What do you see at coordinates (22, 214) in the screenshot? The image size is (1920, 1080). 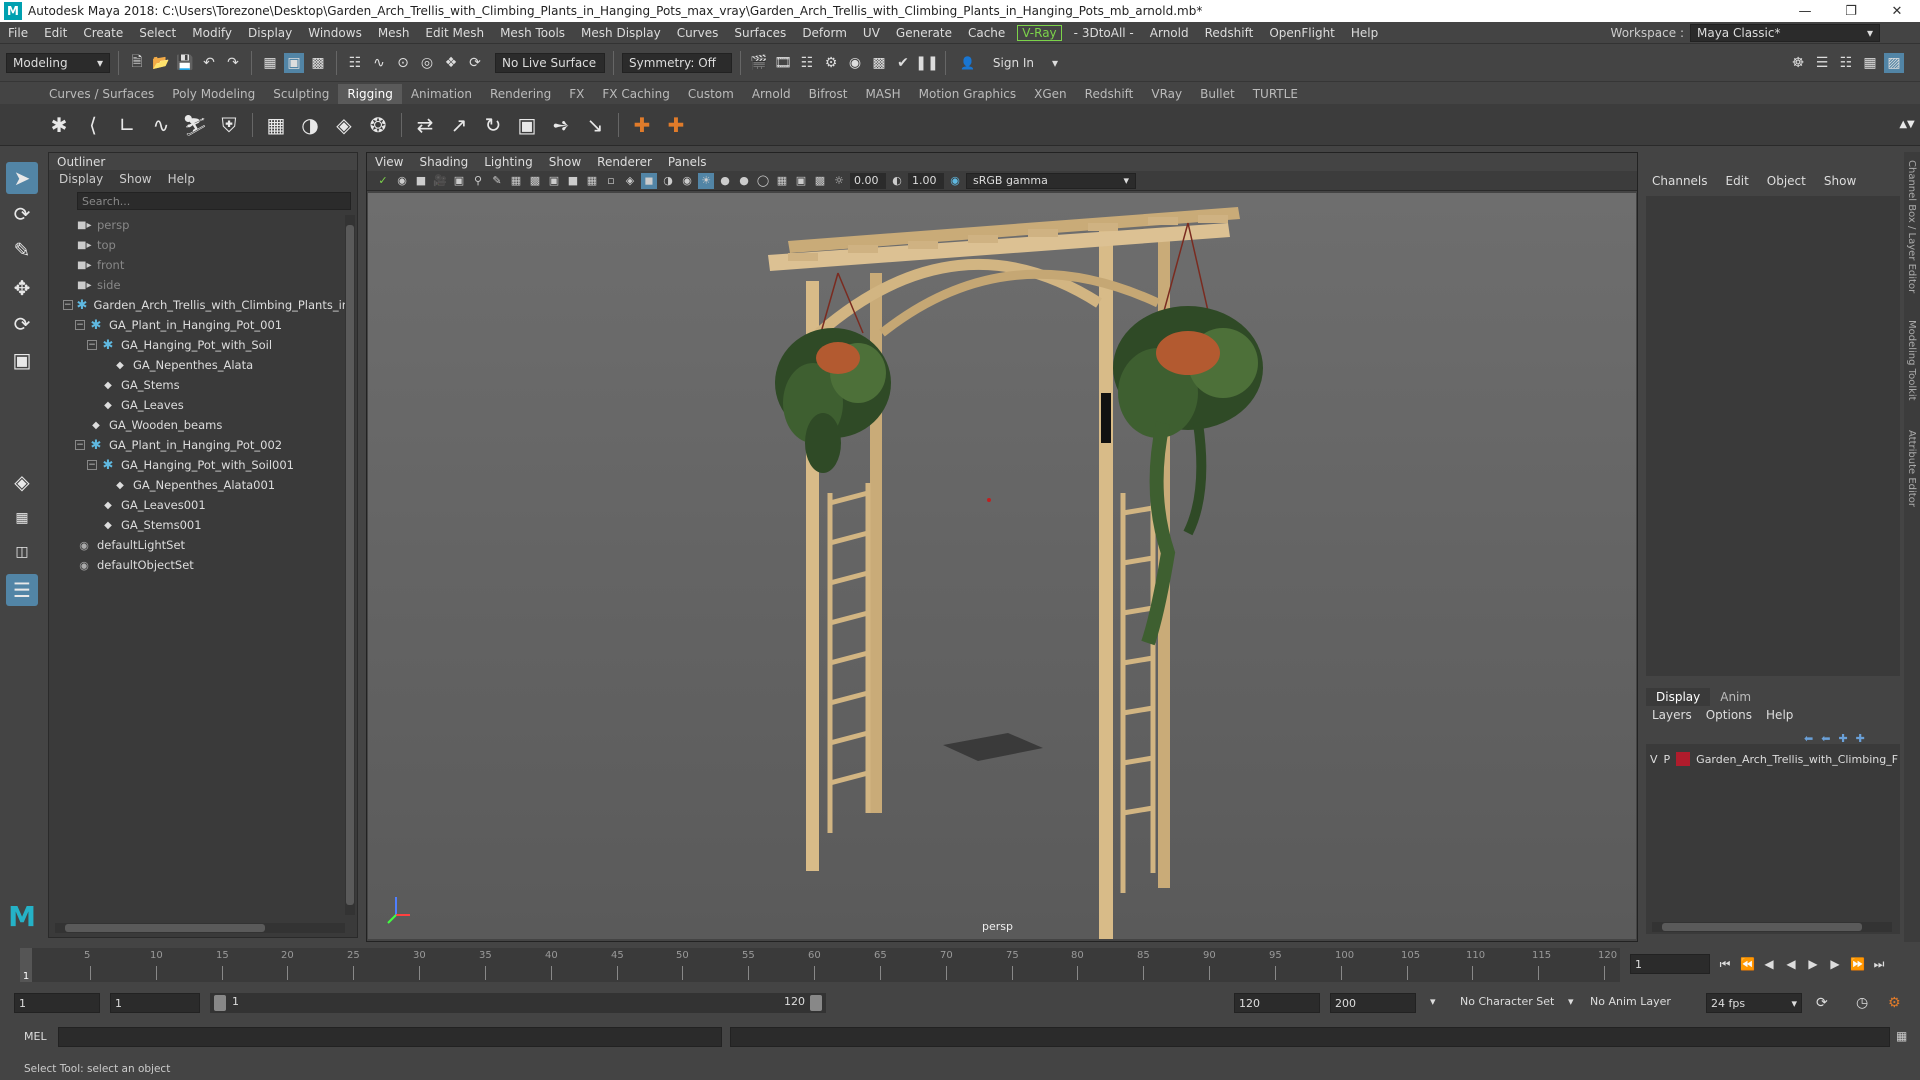 I see `lasso-tool-icon: ⟳` at bounding box center [22, 214].